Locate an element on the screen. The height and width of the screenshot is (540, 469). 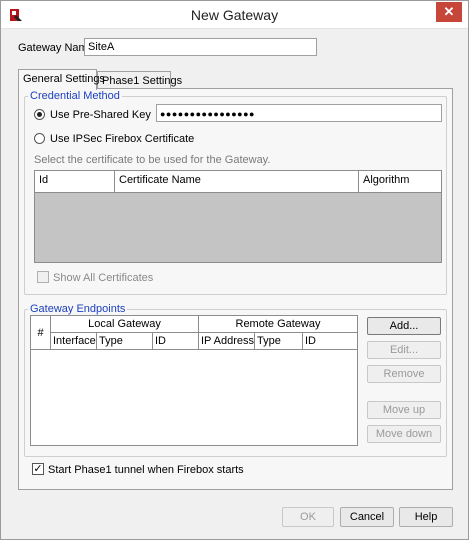
column-header-local-type: Type is located at coordinates (125, 341).